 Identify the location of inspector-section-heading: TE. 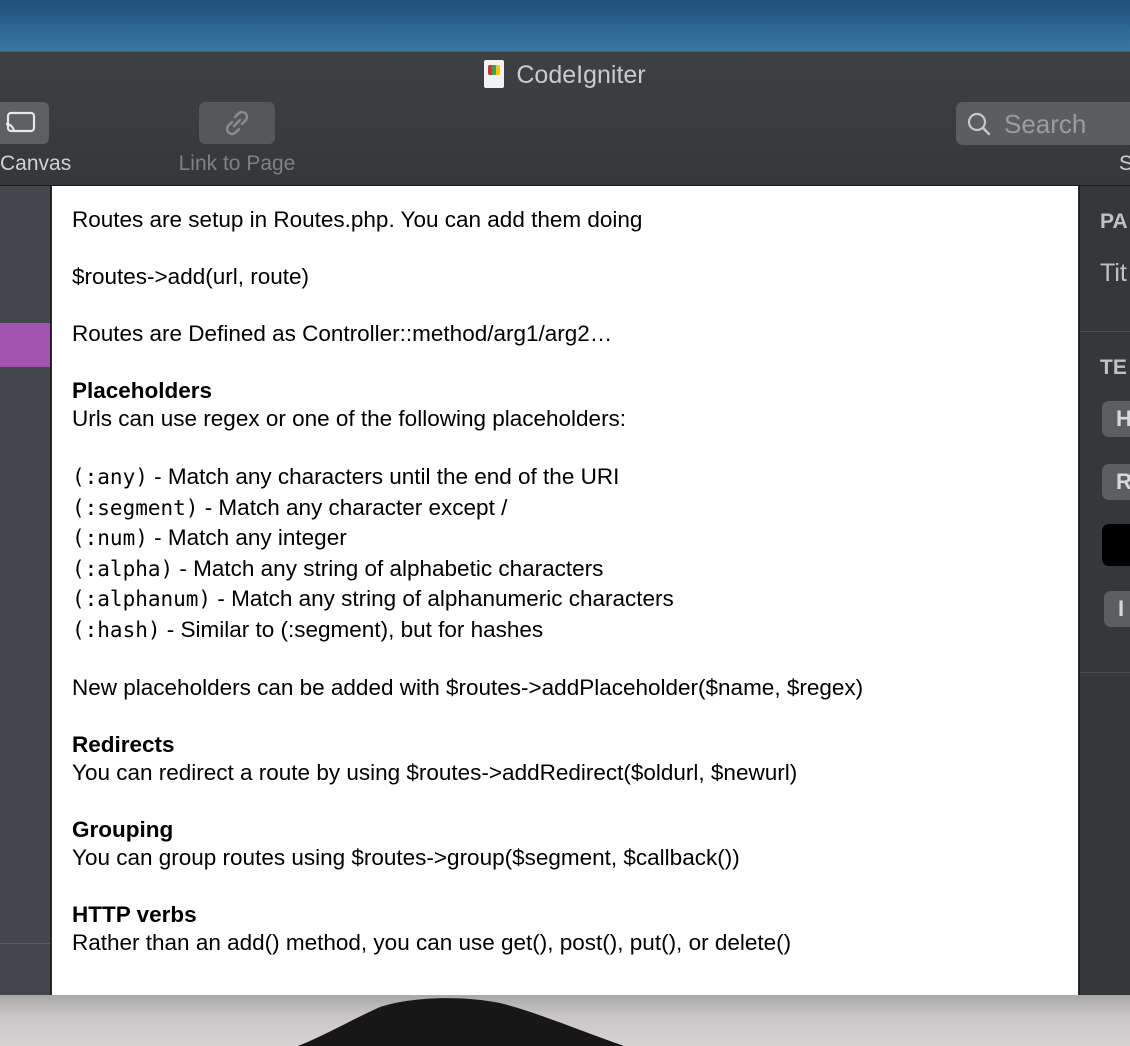
(1113, 367).